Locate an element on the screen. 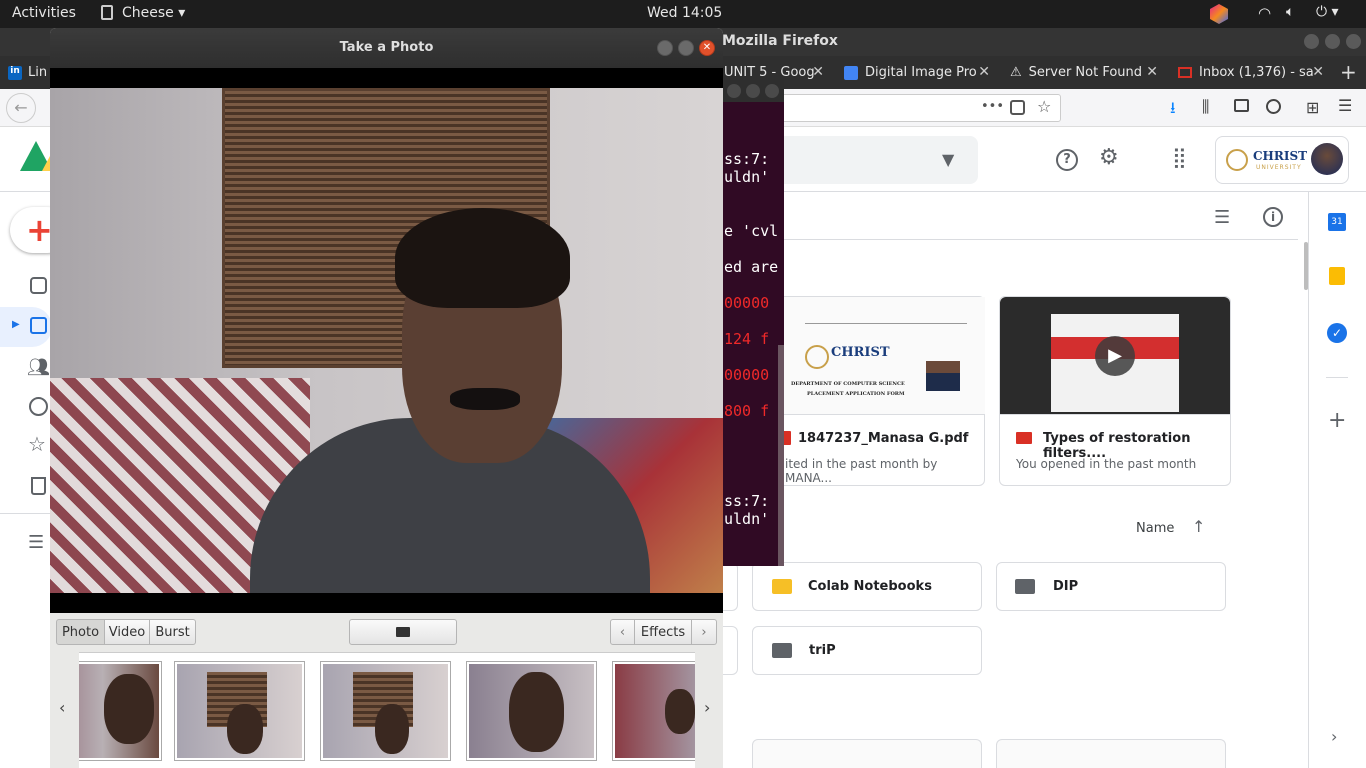  system-top-bar: Activities Cheese ▾ Wed 14:05 ◠ 🔈︎ ⏻ ▾ is located at coordinates (683, 14).